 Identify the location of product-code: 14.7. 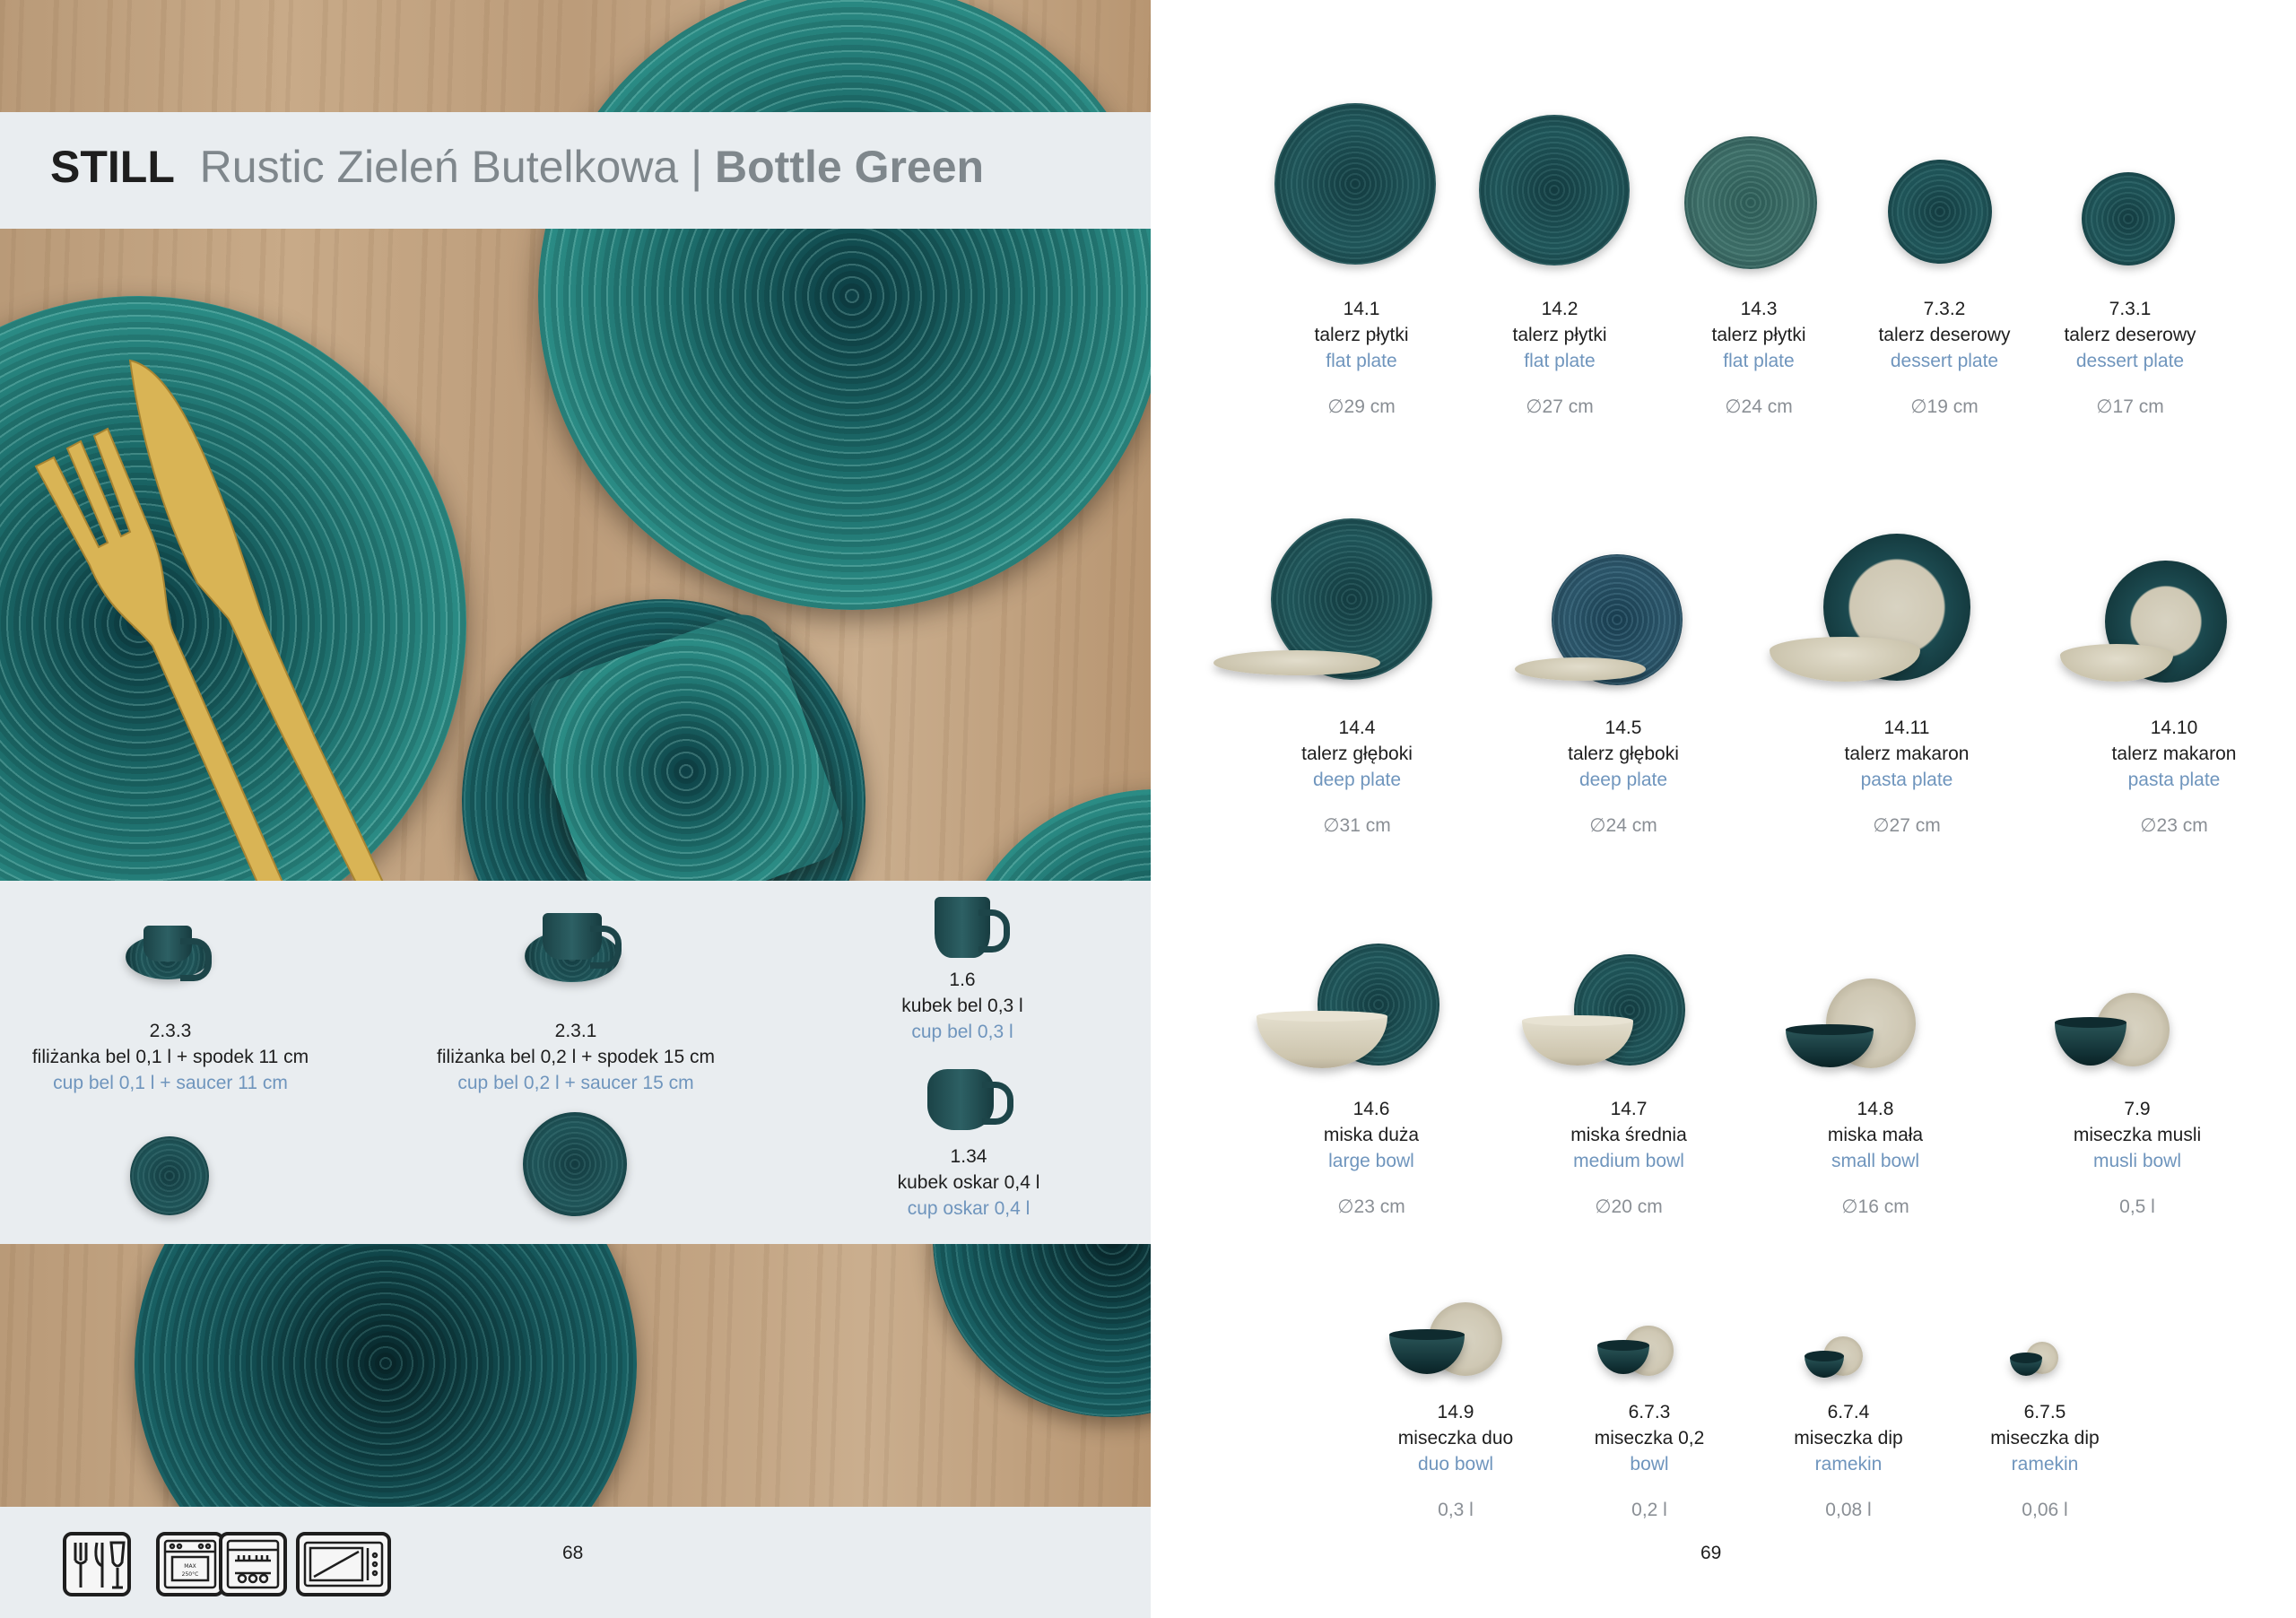
(1629, 1109).